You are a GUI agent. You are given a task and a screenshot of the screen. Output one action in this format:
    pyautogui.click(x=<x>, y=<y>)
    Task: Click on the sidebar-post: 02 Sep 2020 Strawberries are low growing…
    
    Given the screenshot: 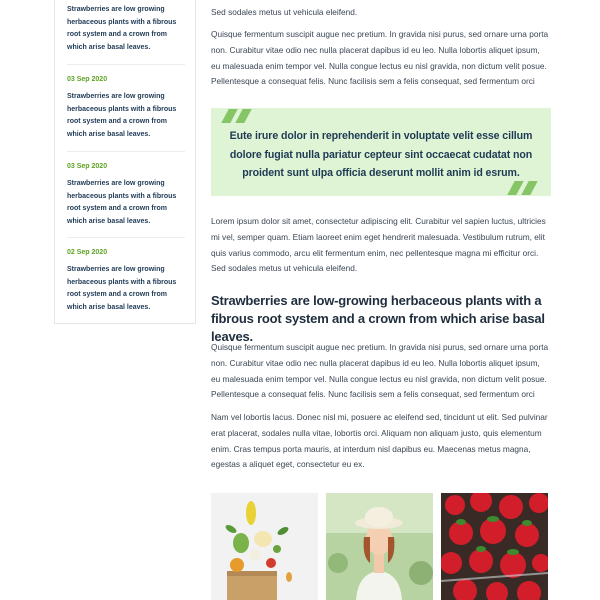 What is the action you would take?
    pyautogui.click(x=126, y=281)
    